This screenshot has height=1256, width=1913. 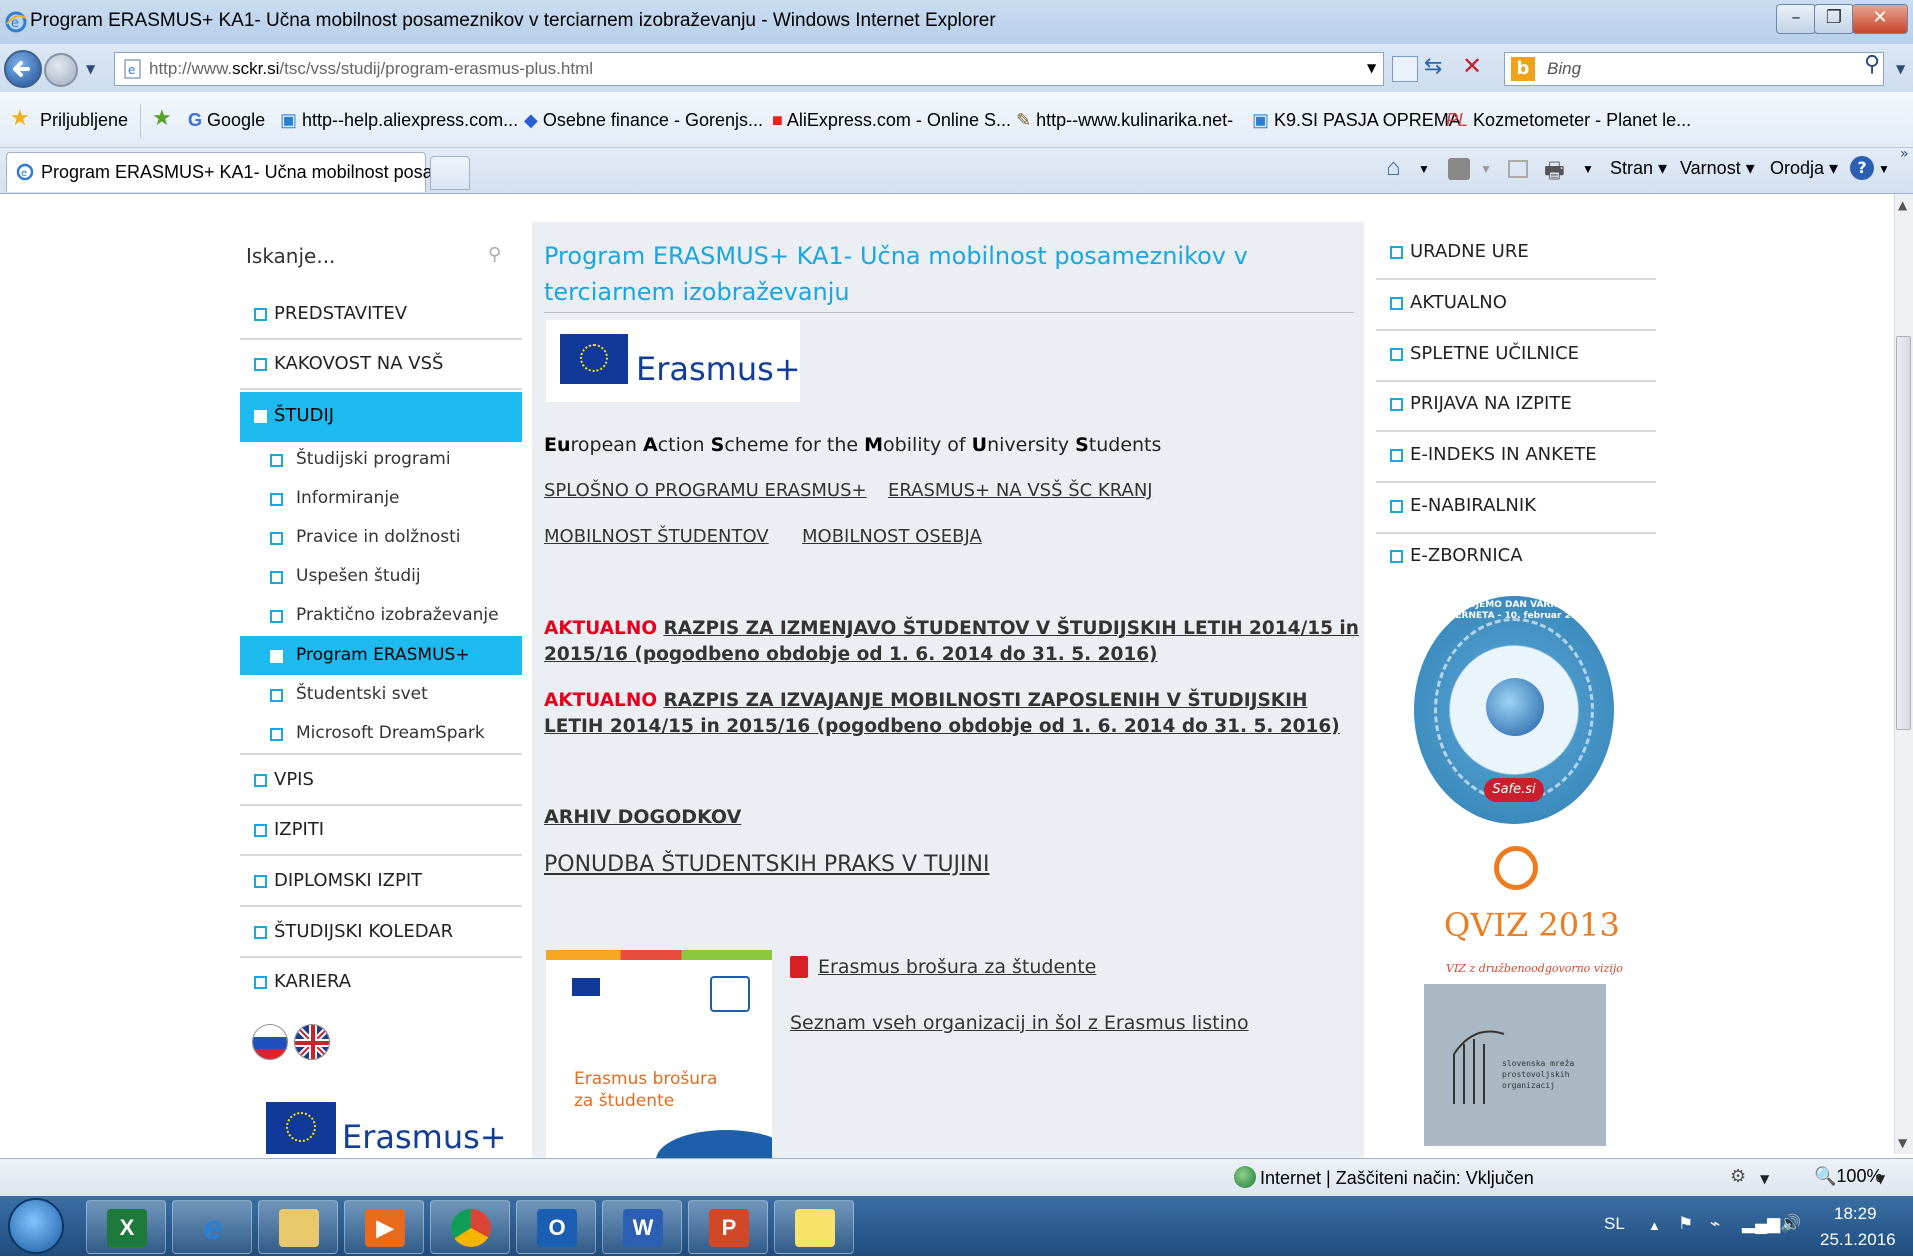 I want to click on help-icon: ?, so click(x=1862, y=168).